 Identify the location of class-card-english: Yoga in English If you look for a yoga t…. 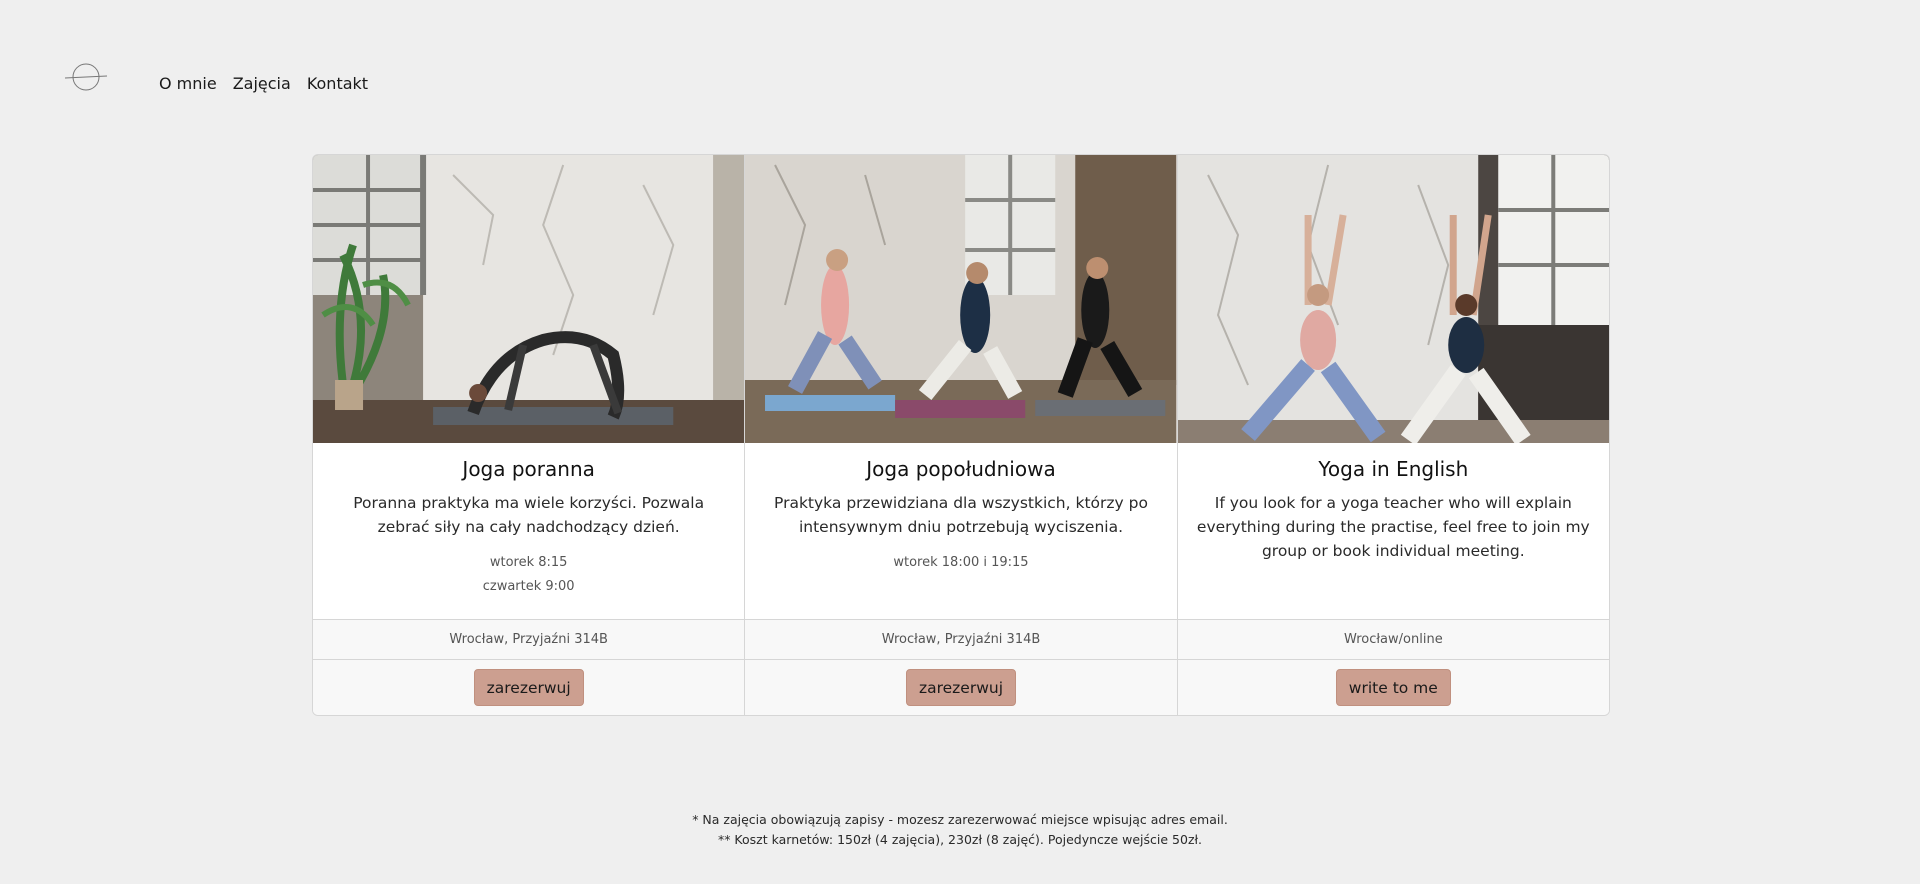
(1393, 435).